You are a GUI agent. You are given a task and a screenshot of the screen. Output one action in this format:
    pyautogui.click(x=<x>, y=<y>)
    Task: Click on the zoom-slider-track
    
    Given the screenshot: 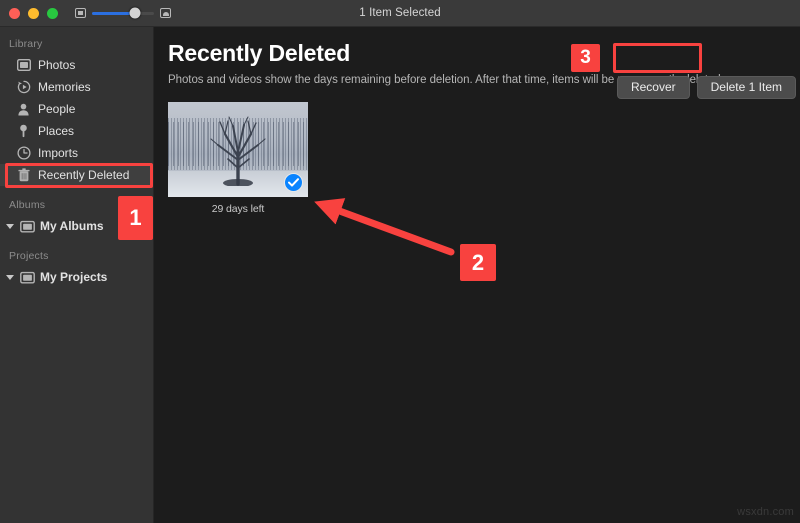 What is the action you would take?
    pyautogui.click(x=123, y=13)
    